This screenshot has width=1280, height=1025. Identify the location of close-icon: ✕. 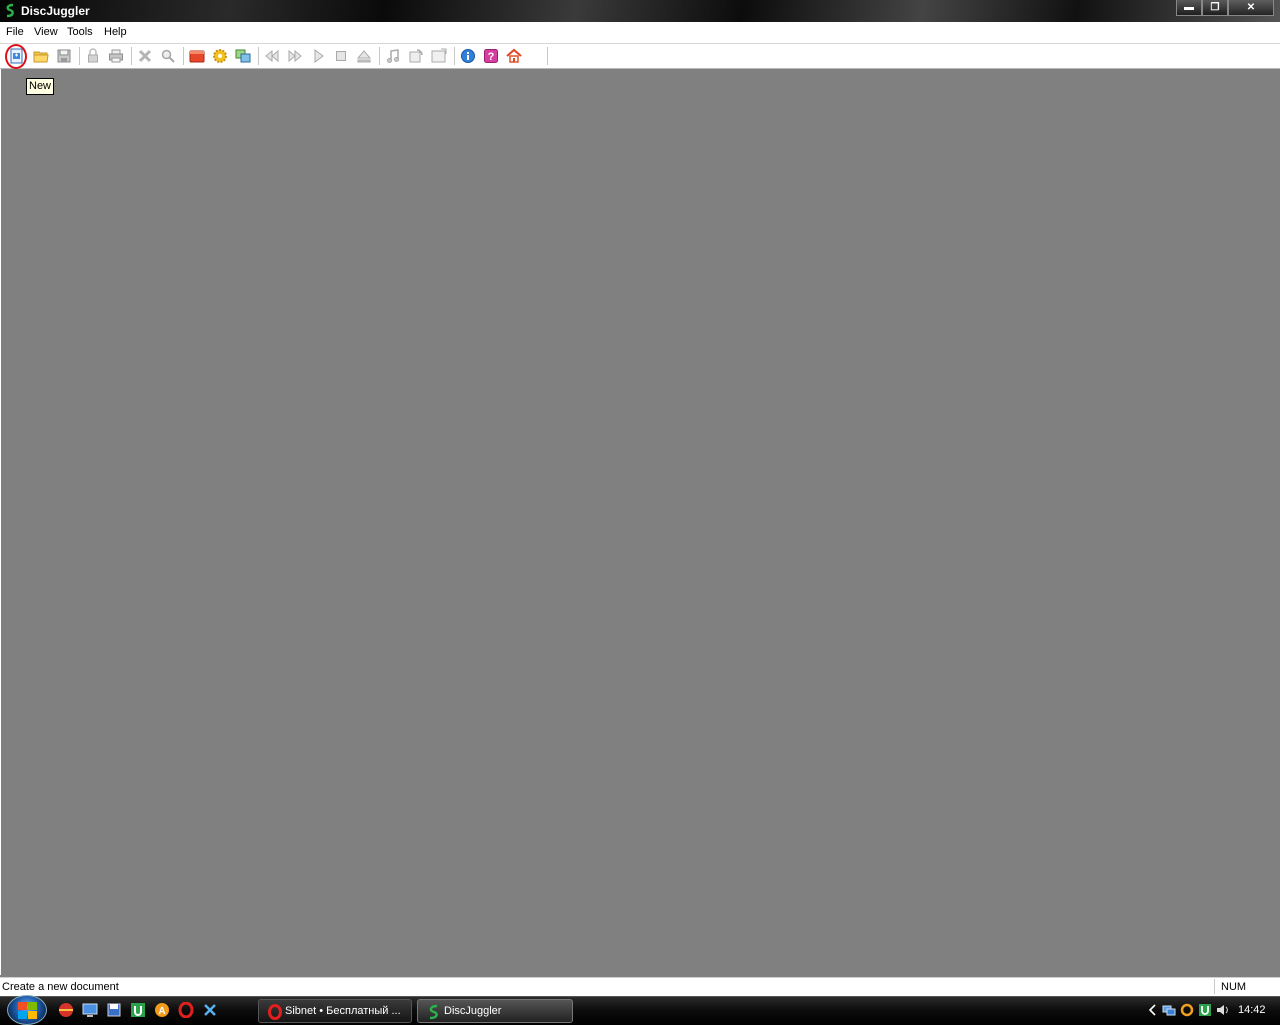
(1251, 7).